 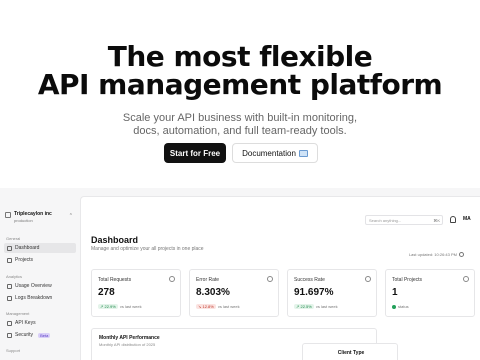 What do you see at coordinates (303, 153) in the screenshot?
I see `book-icon` at bounding box center [303, 153].